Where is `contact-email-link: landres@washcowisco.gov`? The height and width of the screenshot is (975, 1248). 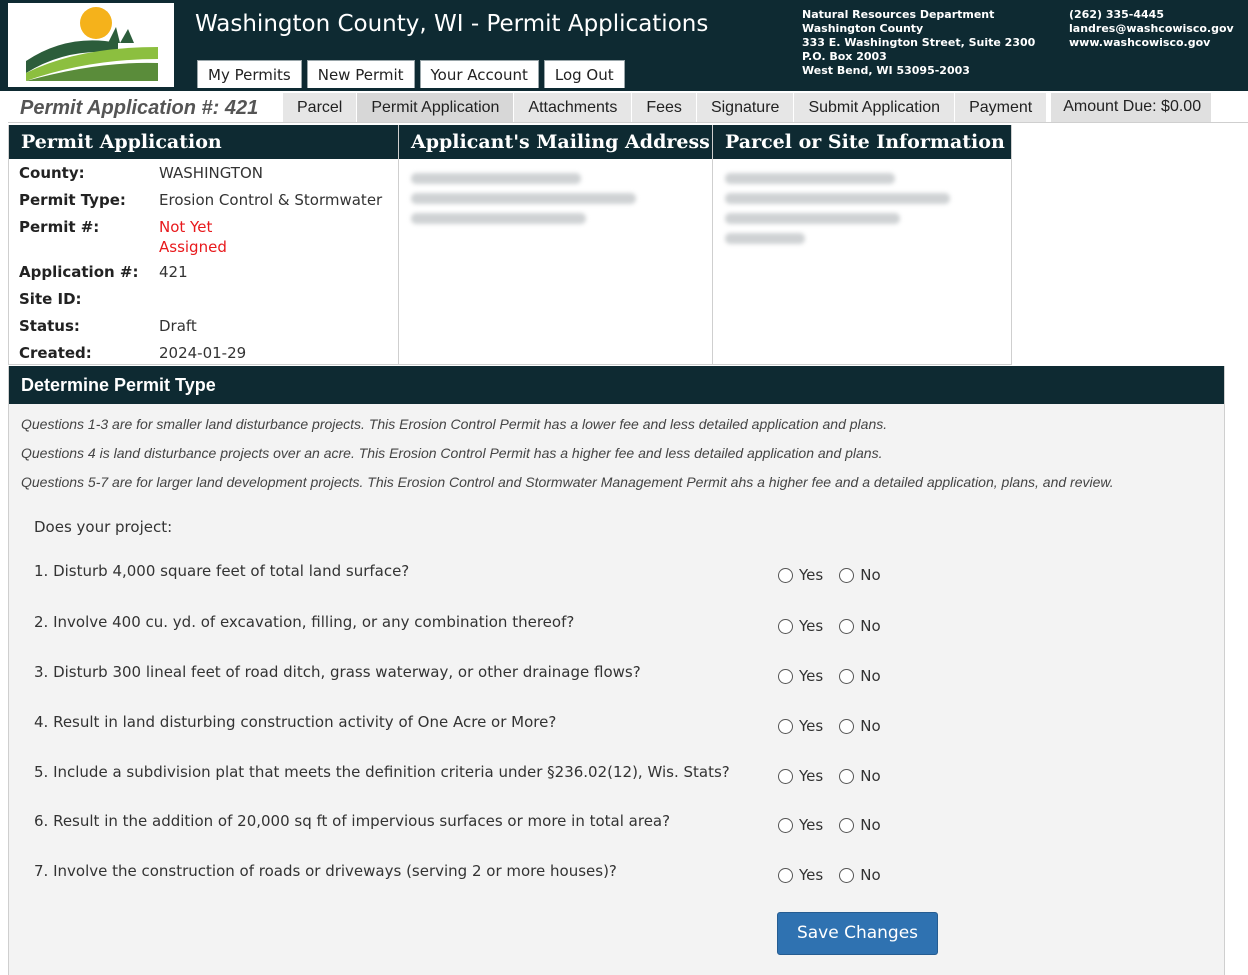 contact-email-link: landres@washcowisco.gov is located at coordinates (1151, 29).